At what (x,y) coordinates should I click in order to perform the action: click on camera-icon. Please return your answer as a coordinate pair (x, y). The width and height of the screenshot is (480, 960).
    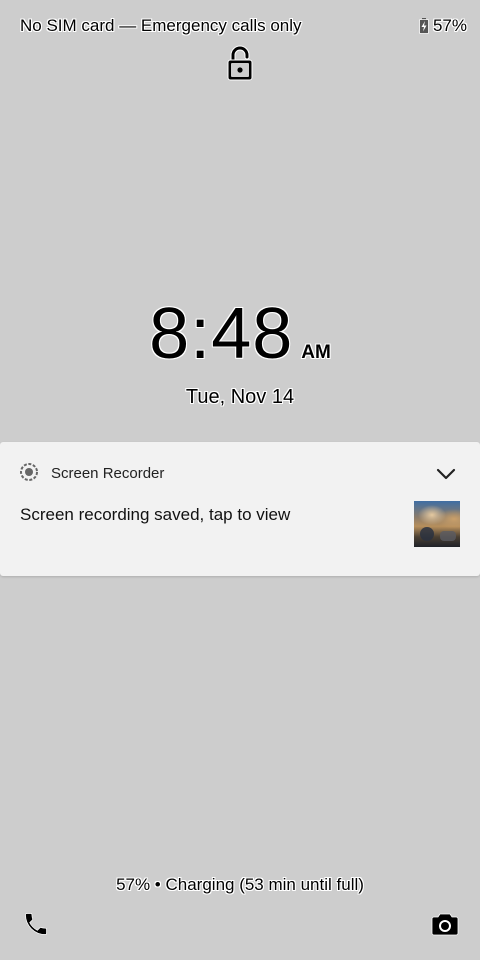
    Looking at the image, I should click on (445, 924).